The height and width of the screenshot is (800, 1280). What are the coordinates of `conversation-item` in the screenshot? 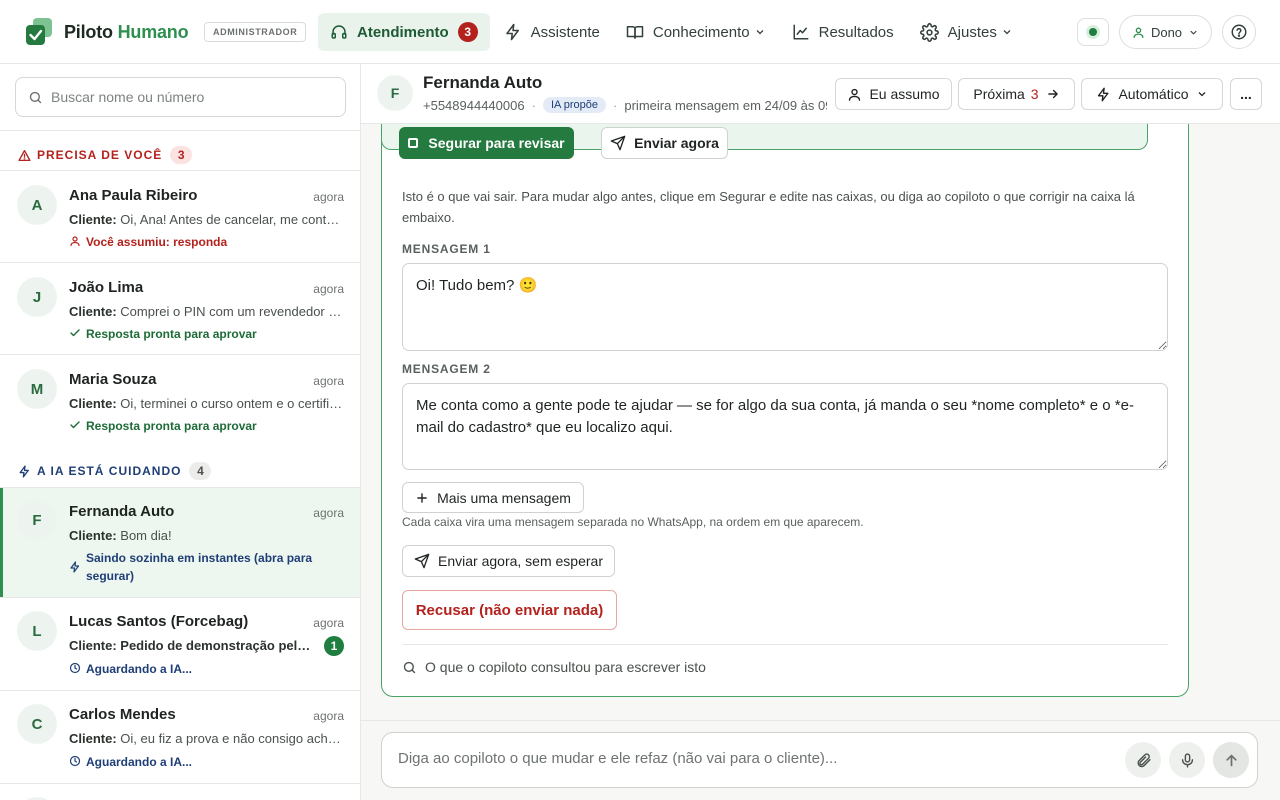 It's located at (180, 791).